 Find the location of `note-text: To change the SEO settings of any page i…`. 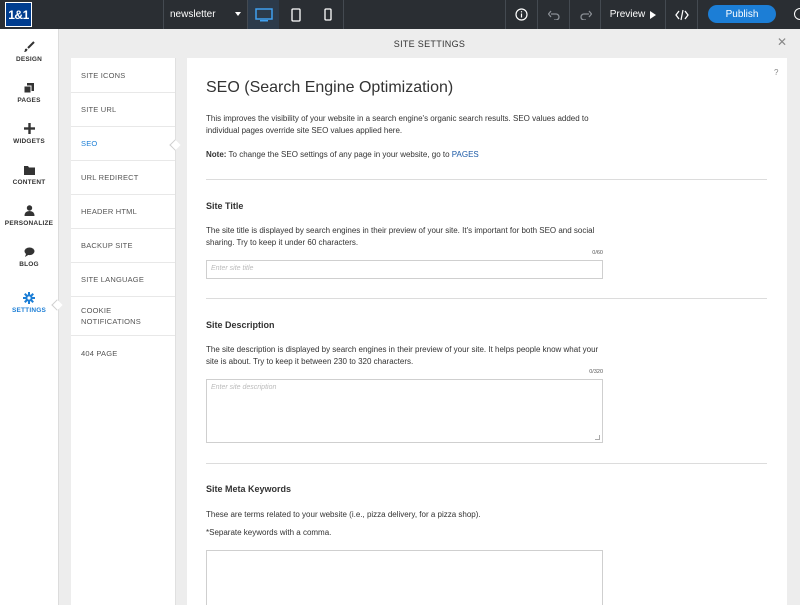

note-text: To change the SEO settings of any page i… is located at coordinates (339, 154).